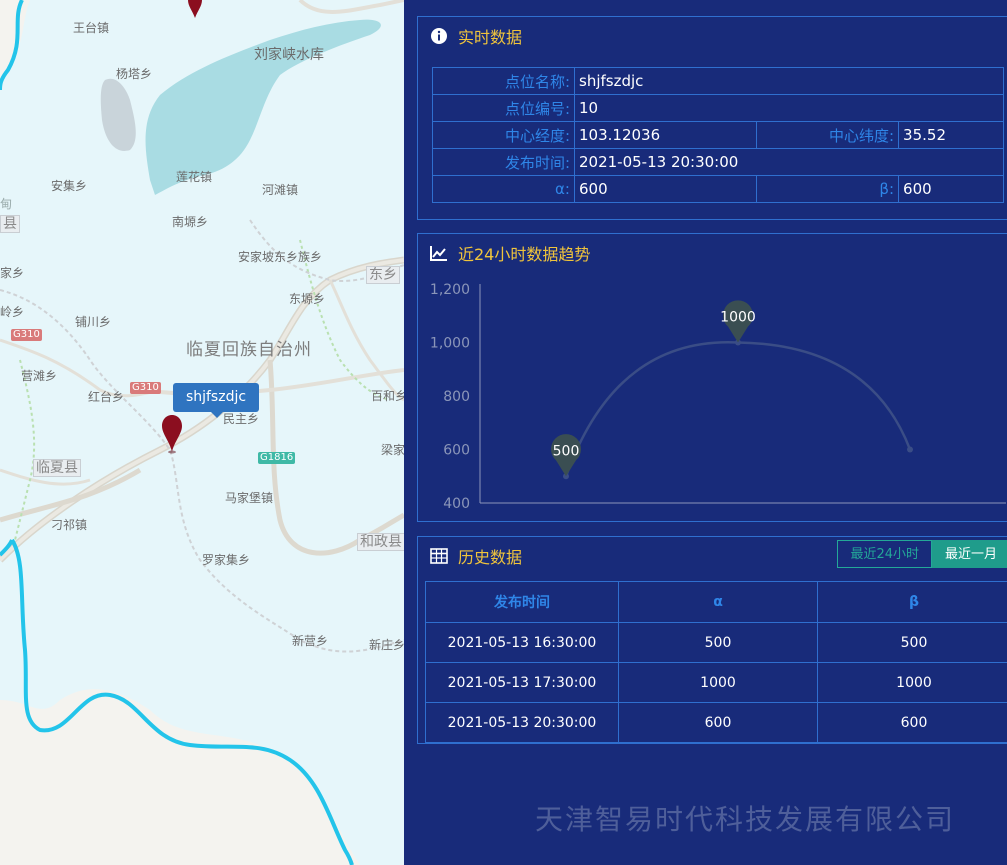  What do you see at coordinates (951, 135) in the screenshot?
I see `latitude-value: 35.52` at bounding box center [951, 135].